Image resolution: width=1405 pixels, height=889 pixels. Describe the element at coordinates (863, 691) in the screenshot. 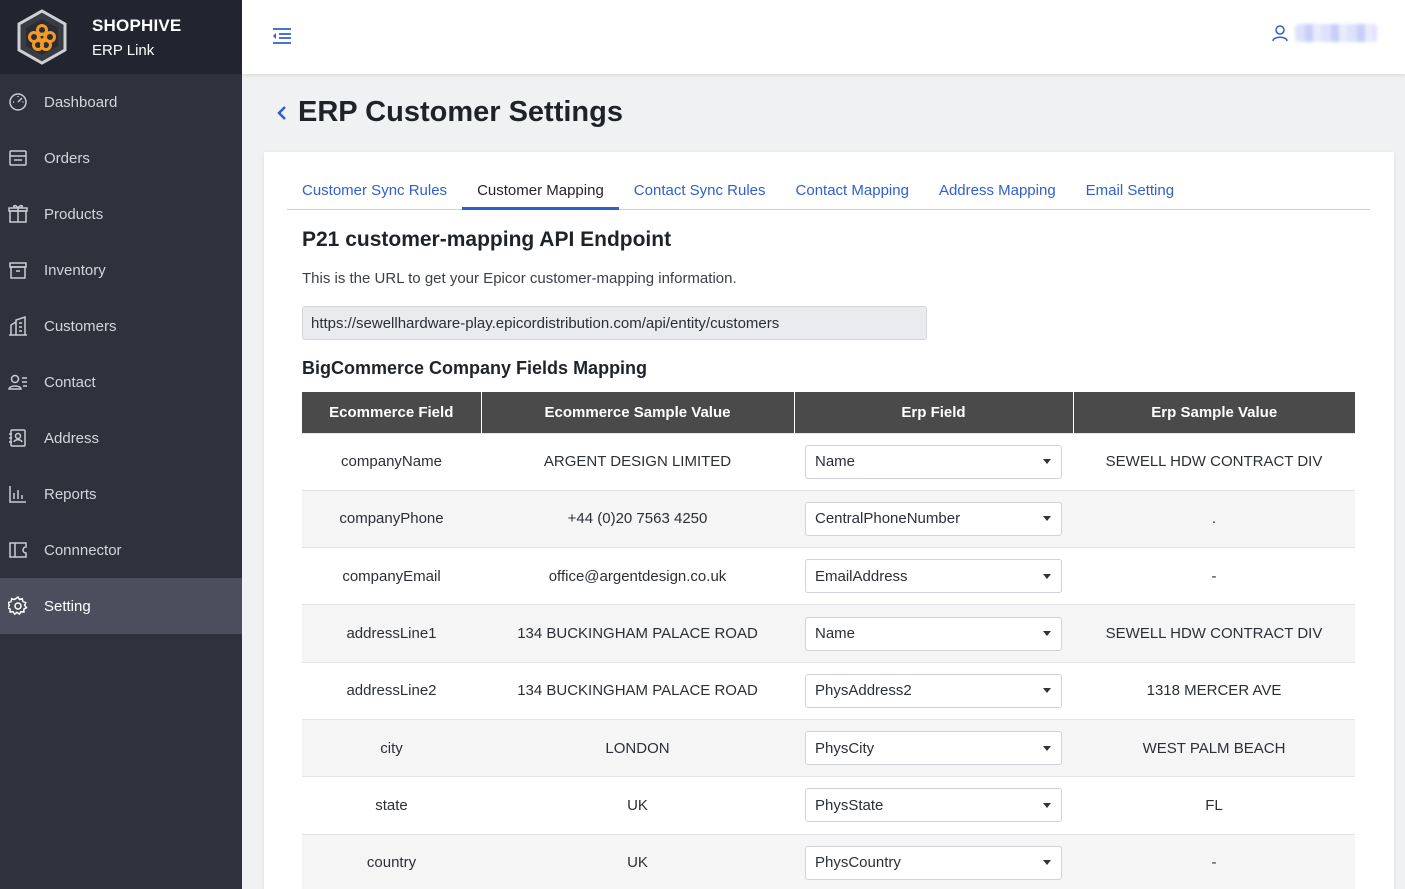

I see `erp-field-value: PhysAddress2` at that location.